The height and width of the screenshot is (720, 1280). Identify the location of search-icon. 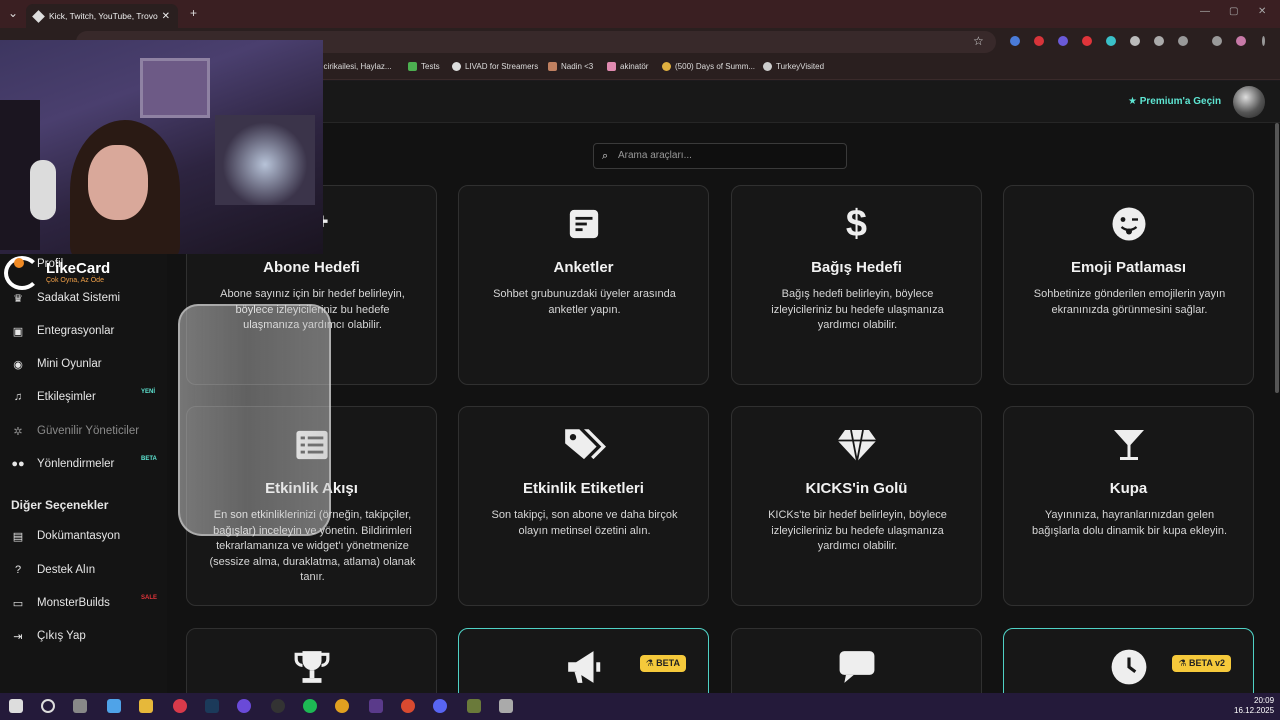
(48, 706).